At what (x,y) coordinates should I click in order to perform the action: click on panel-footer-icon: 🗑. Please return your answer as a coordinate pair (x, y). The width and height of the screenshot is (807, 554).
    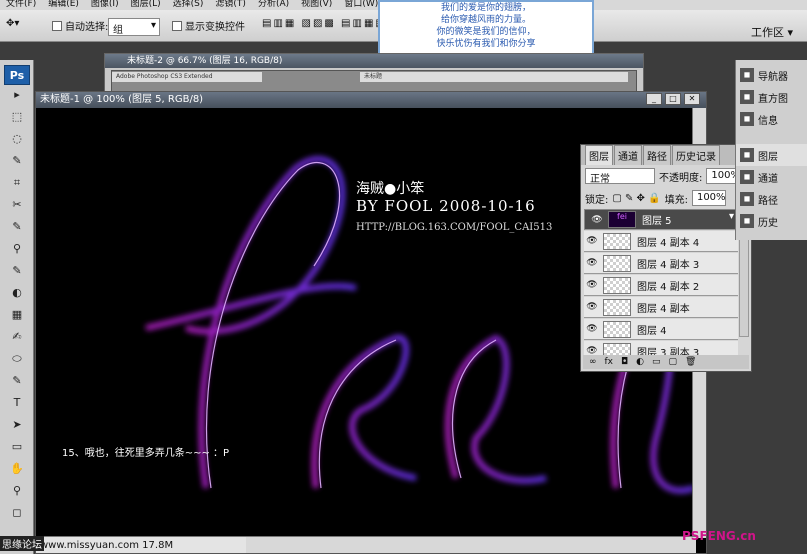
    Looking at the image, I should click on (690, 362).